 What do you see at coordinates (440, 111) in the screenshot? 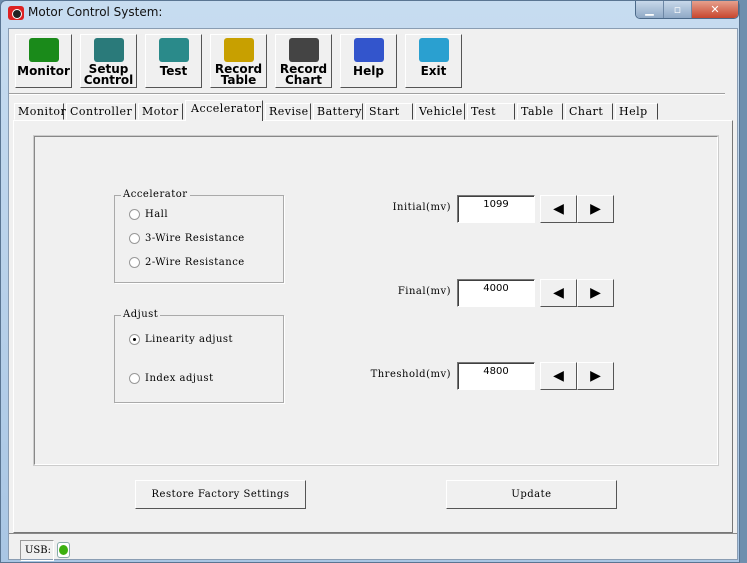
I see `tab-vehicle: Vehicle` at bounding box center [440, 111].